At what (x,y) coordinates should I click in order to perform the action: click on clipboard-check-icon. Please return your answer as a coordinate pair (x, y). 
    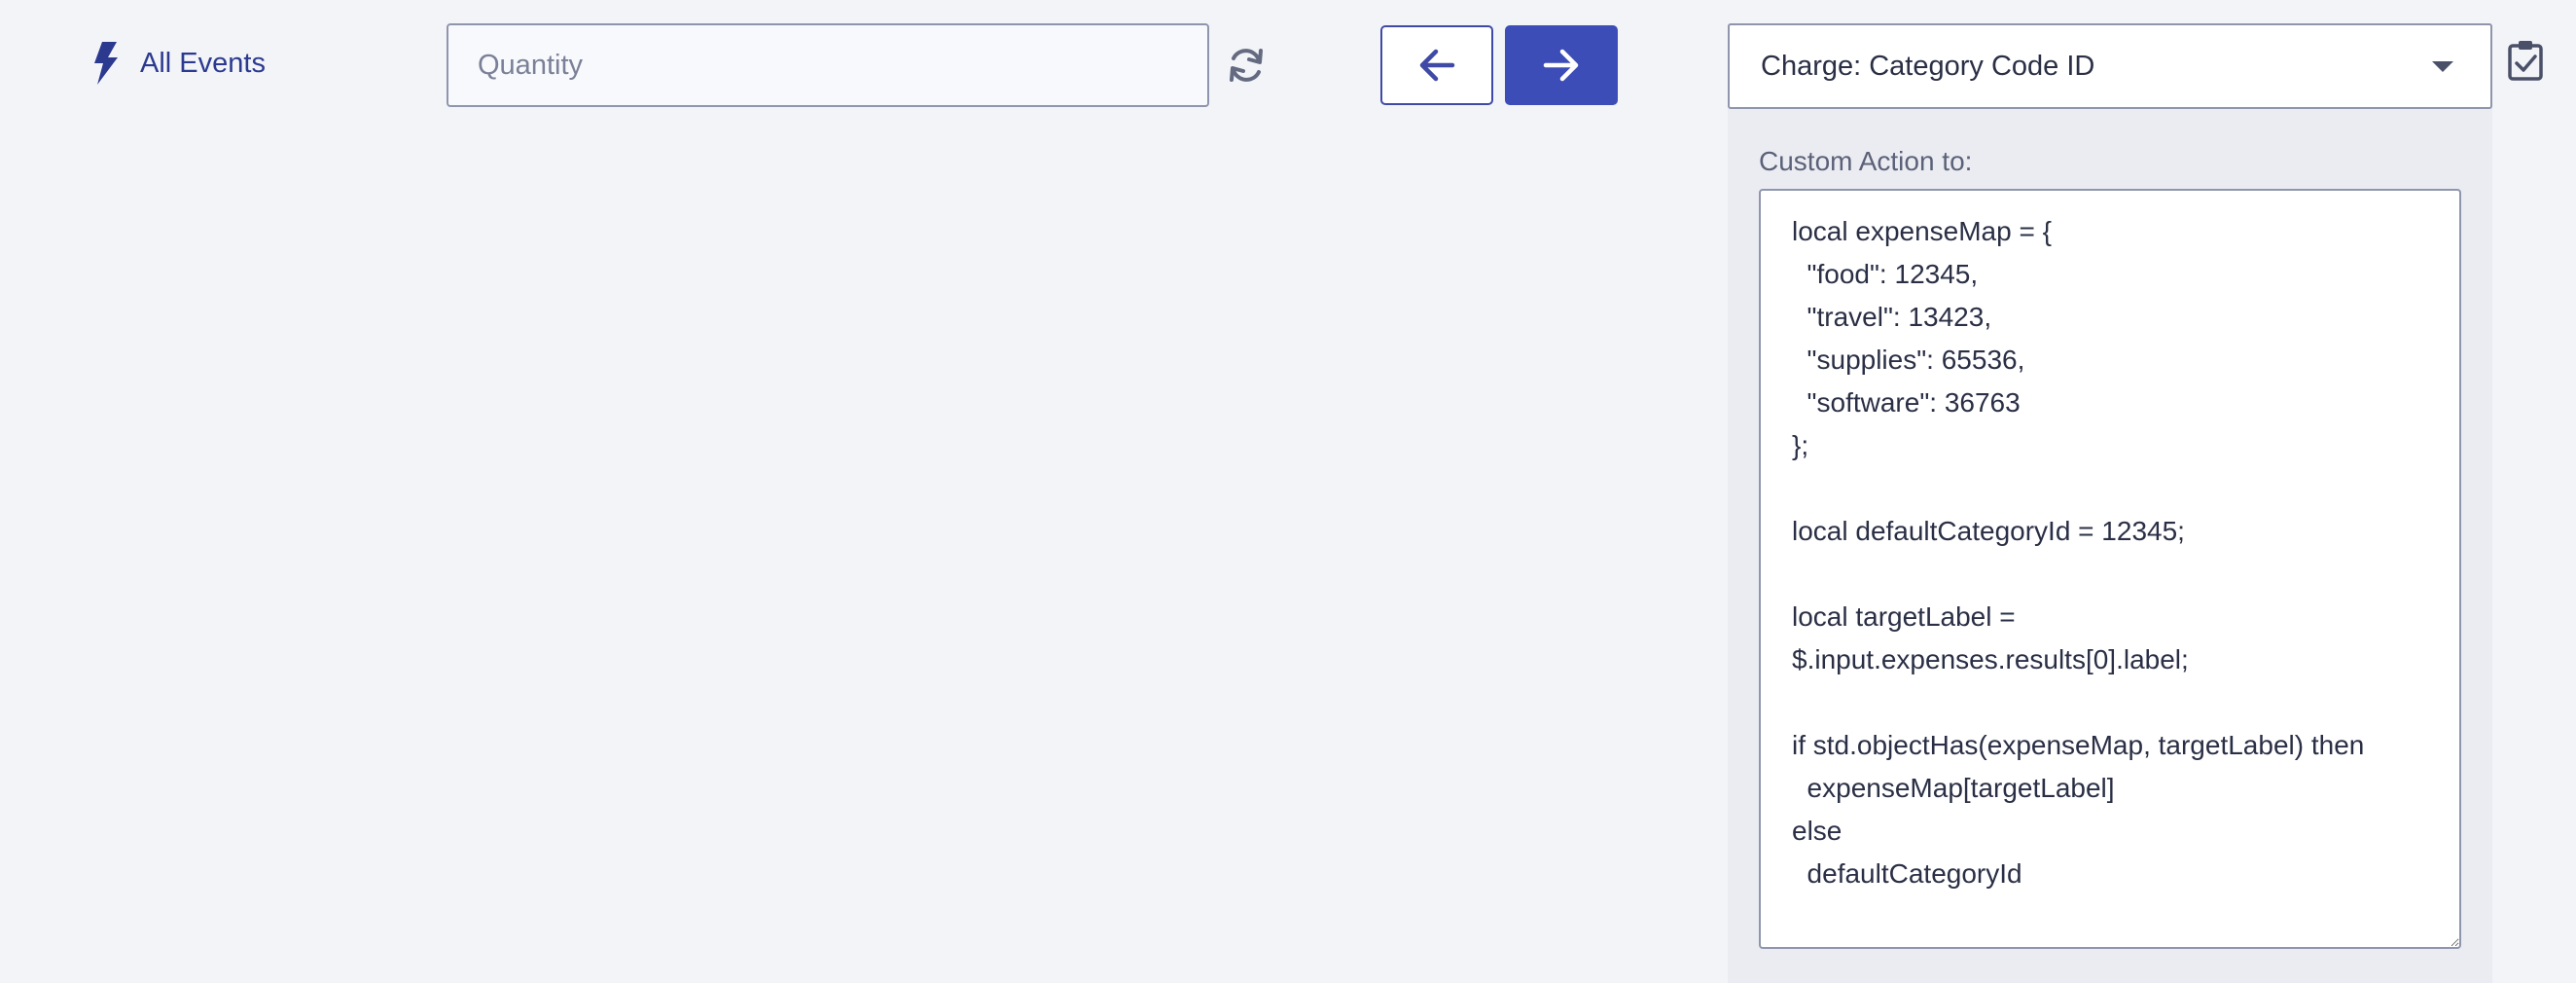
    Looking at the image, I should click on (2525, 61).